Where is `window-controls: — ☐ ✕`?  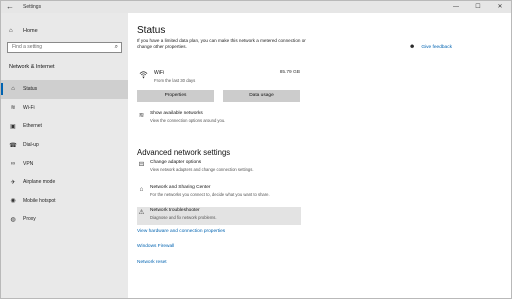
window-controls: — ☐ ✕ is located at coordinates (478, 7).